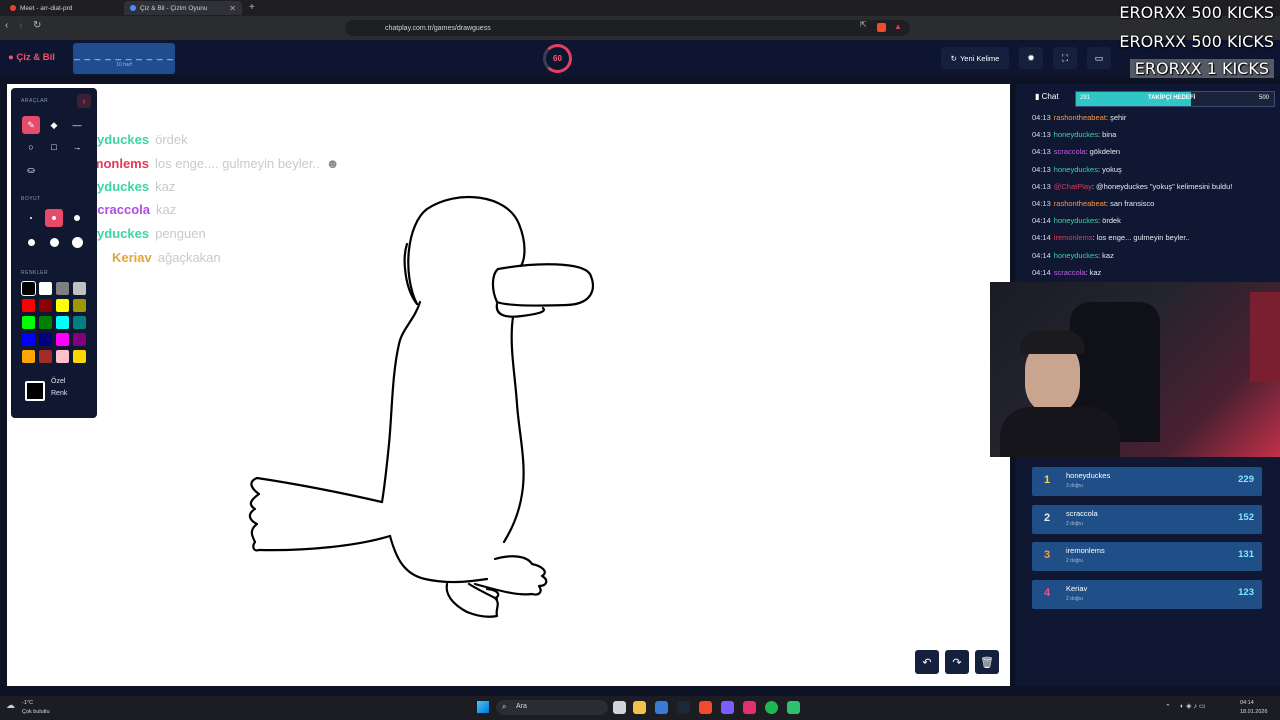 This screenshot has width=1280, height=720. I want to click on brave-icon, so click(705, 707).